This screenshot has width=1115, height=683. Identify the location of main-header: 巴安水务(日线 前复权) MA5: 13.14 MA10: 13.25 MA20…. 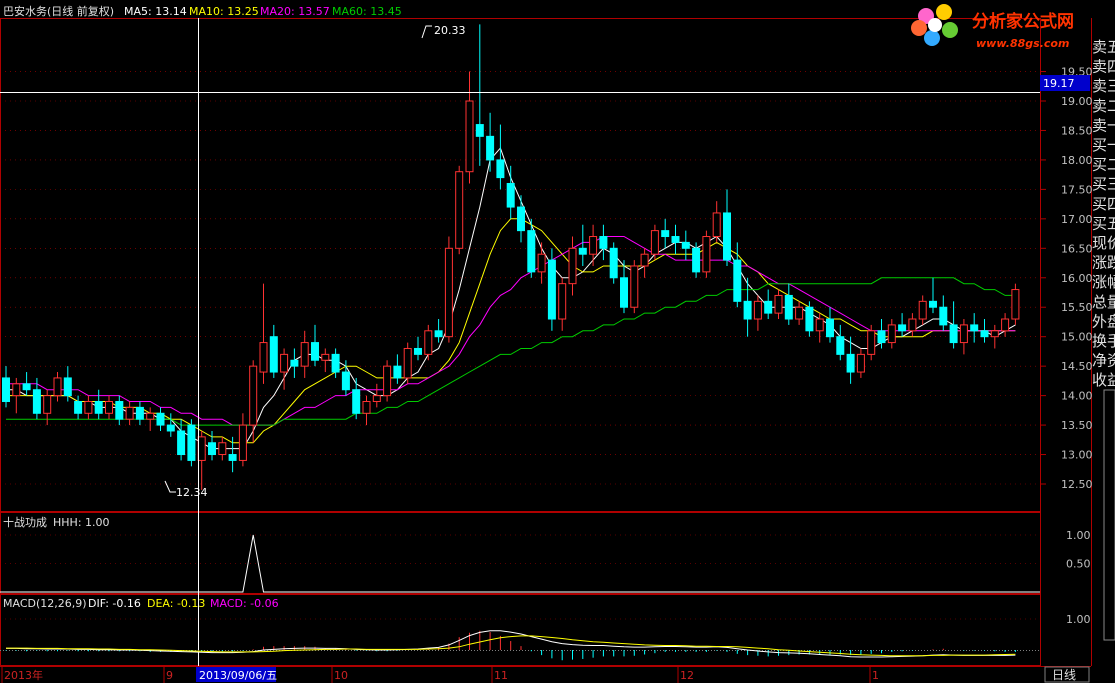
(202, 11).